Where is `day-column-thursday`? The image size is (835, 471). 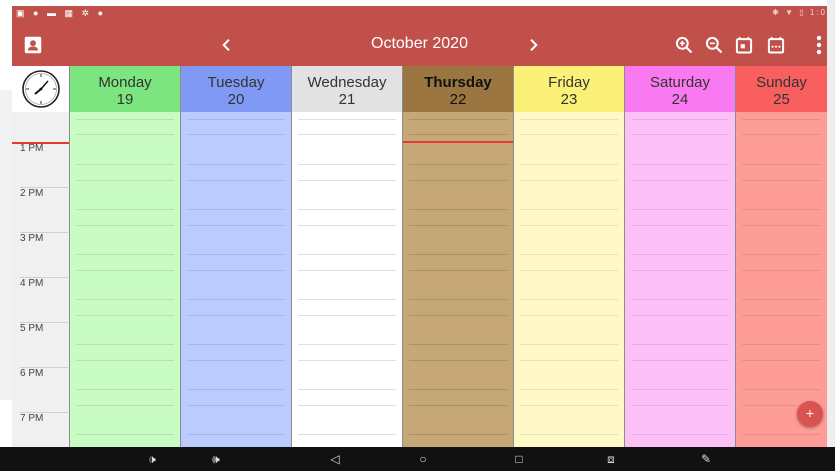
day-column-thursday is located at coordinates (457, 279).